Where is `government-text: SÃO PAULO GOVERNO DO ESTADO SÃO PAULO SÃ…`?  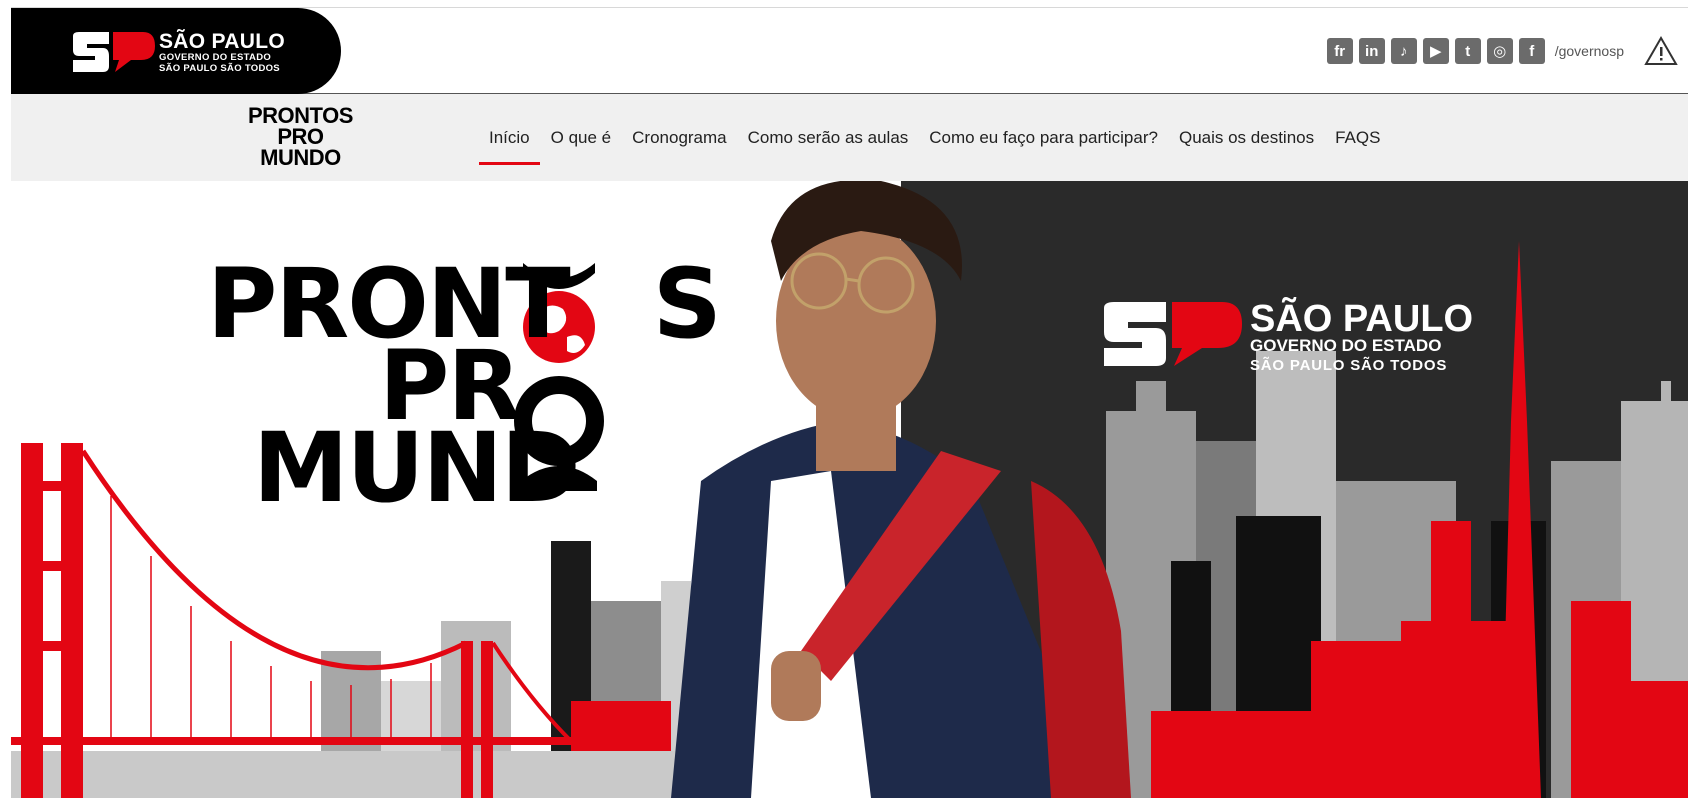
government-text: SÃO PAULO GOVERNO DO ESTADO SÃO PAULO SÃ… is located at coordinates (222, 52).